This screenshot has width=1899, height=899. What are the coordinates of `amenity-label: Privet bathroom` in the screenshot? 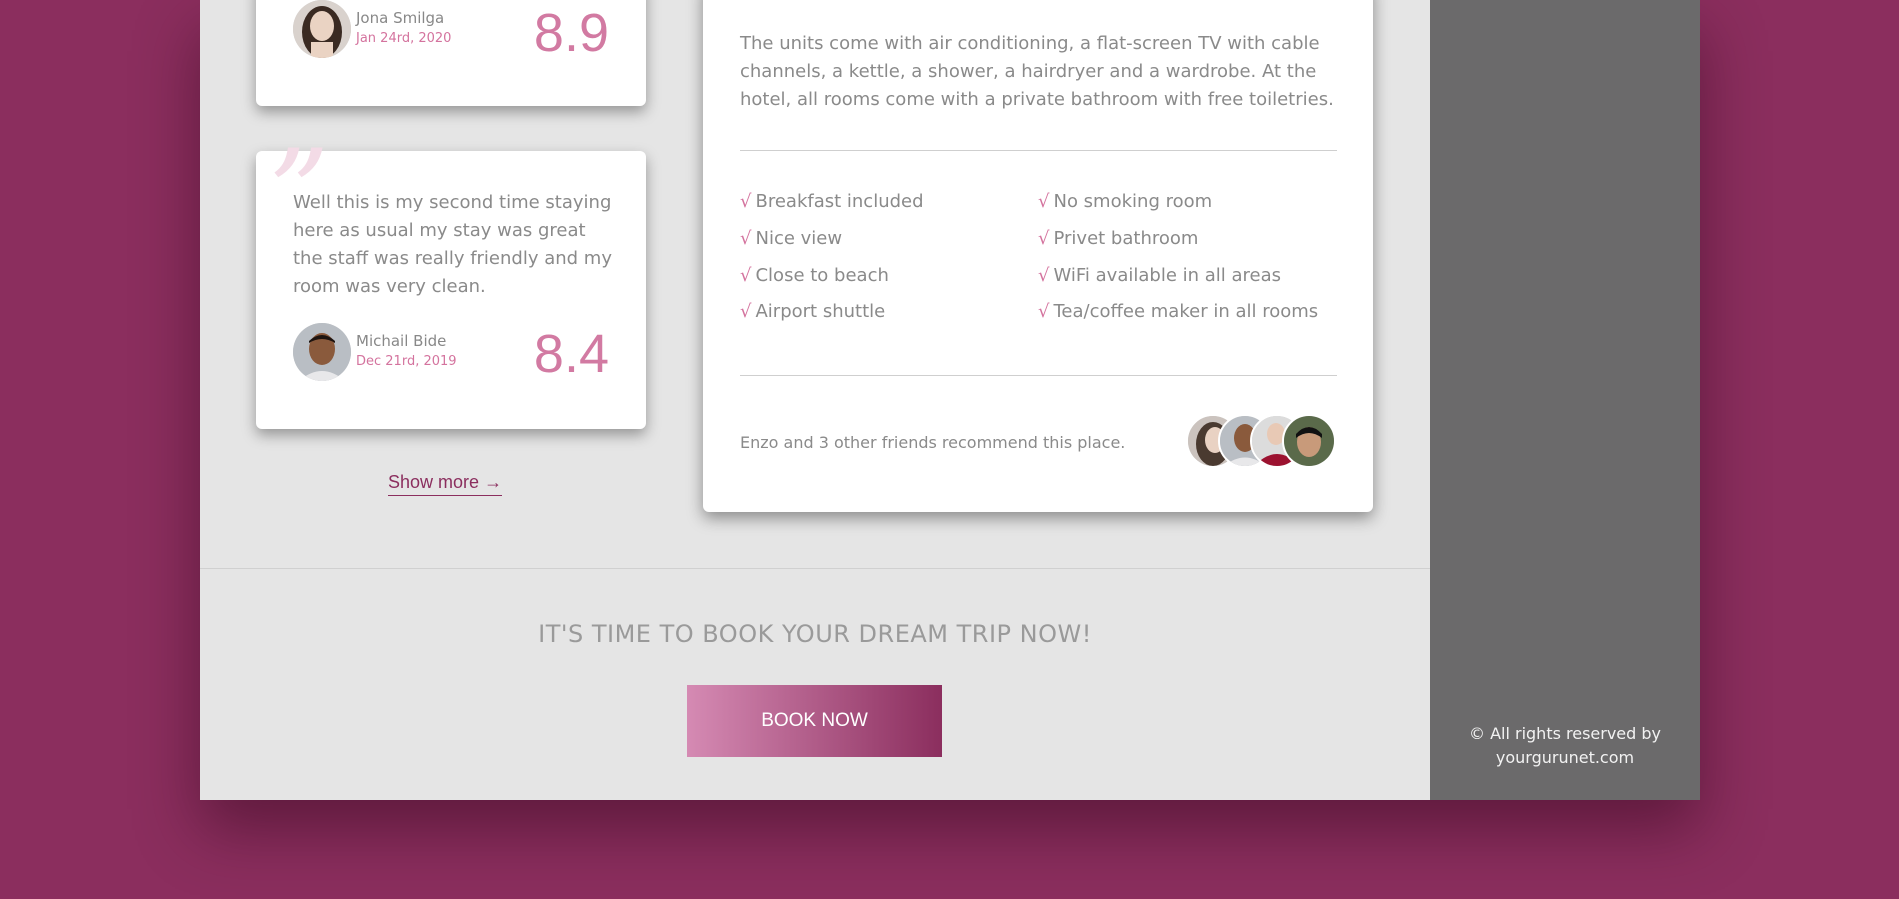 It's located at (1126, 238).